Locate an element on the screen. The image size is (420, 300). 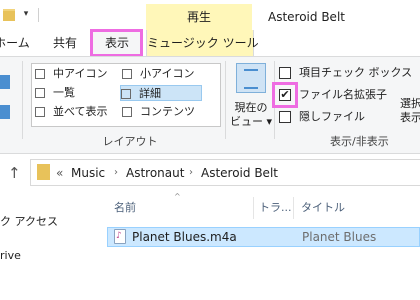
show-hide-group-label: 表示/非表示 is located at coordinates (359, 141).